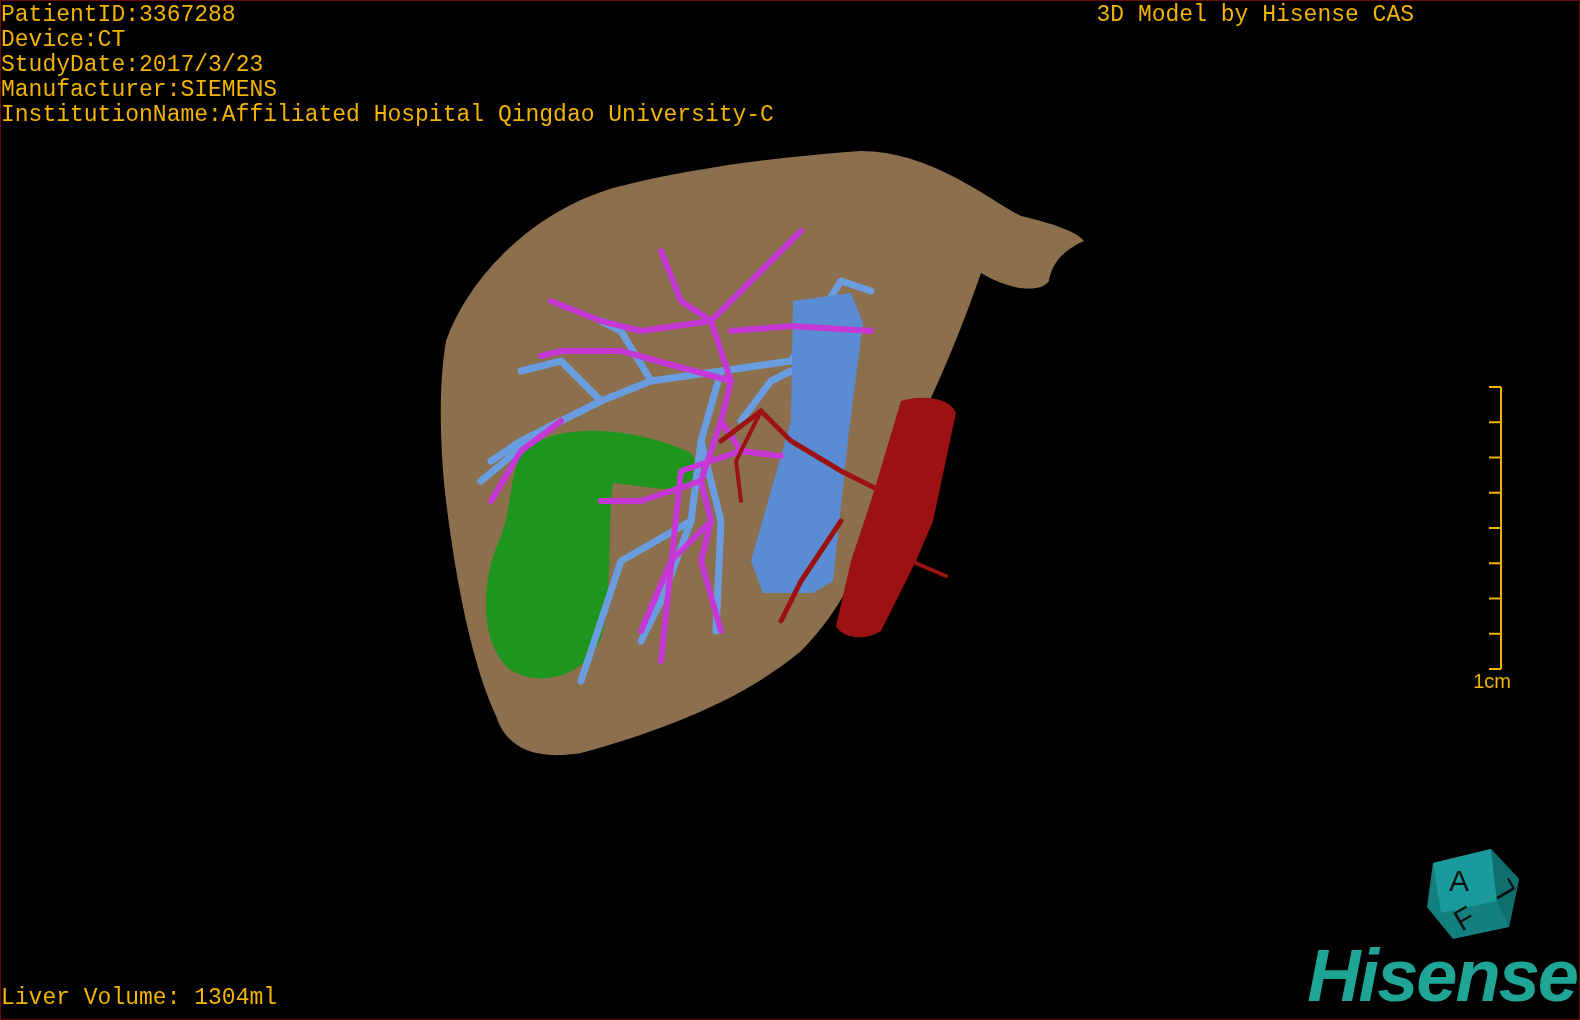 The height and width of the screenshot is (1020, 1580). What do you see at coordinates (119, 15) in the screenshot?
I see `info-line: PatientID:3367288` at bounding box center [119, 15].